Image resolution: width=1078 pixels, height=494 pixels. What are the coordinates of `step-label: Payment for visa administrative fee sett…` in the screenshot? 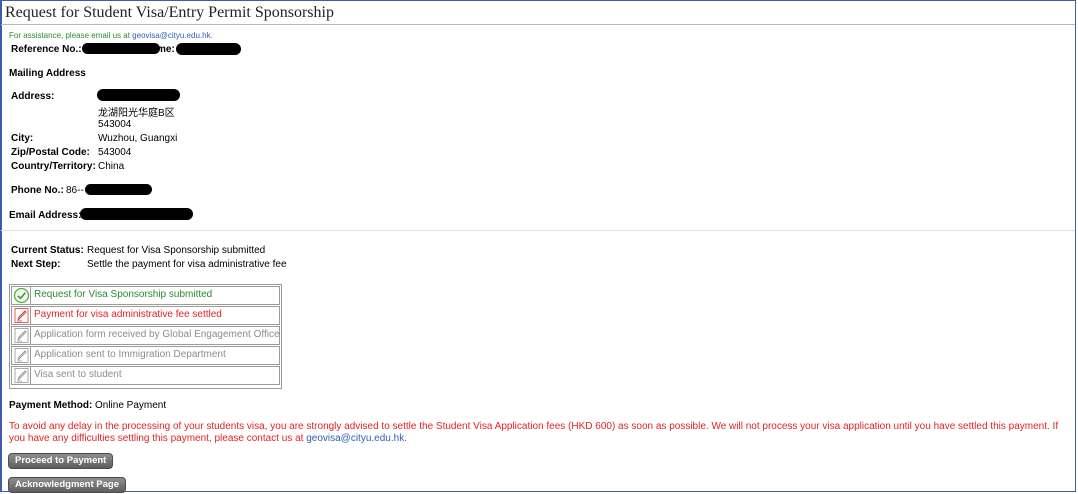 It's located at (128, 314).